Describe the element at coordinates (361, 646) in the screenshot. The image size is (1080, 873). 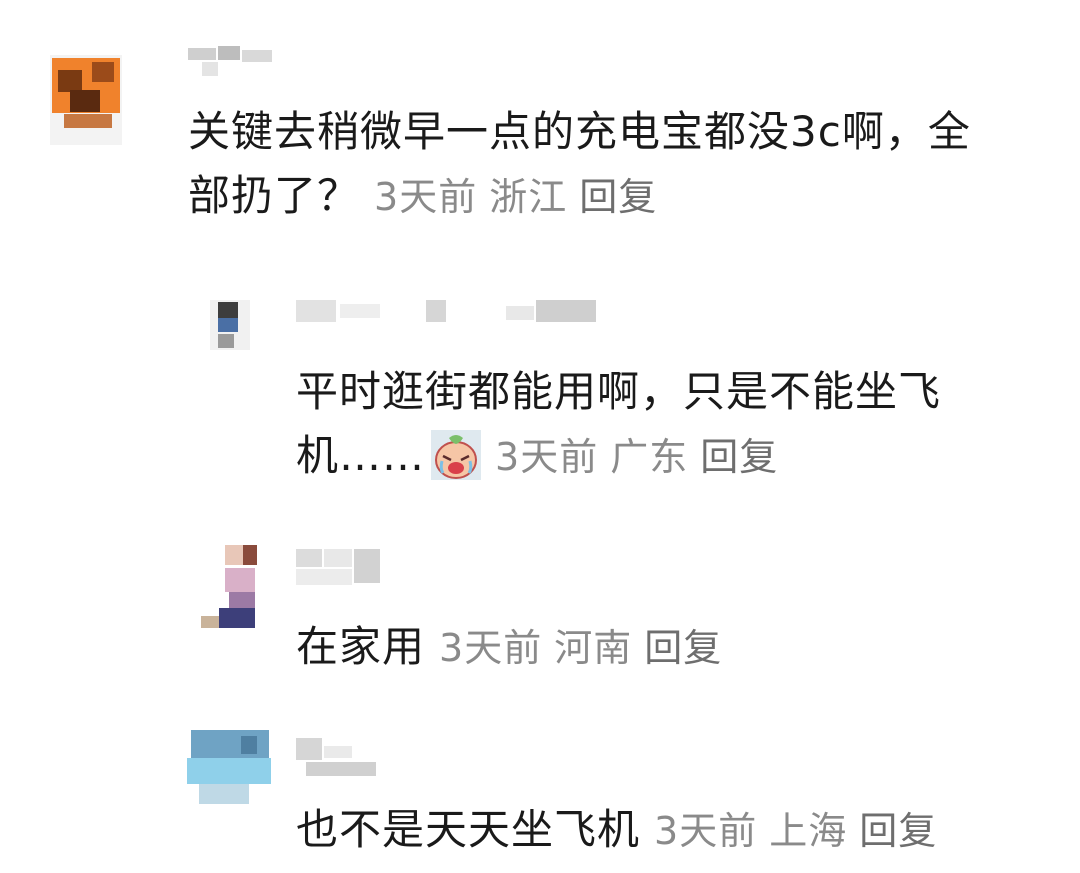
I see `comment-text-line1: 在家用` at that location.